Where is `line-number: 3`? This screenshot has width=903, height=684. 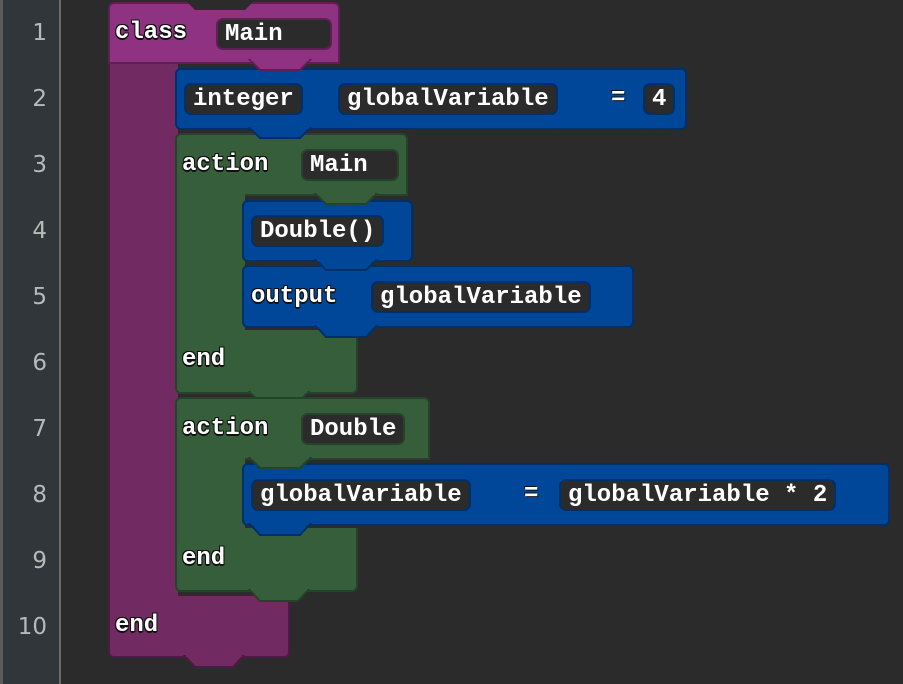
line-number: 3 is located at coordinates (39, 165).